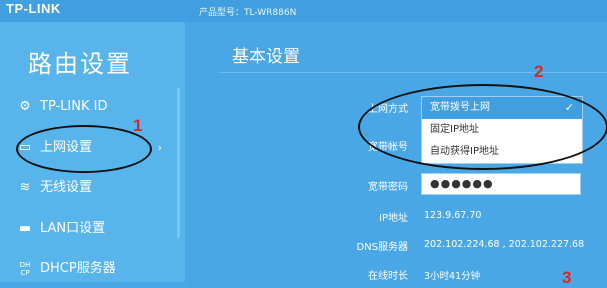 The height and width of the screenshot is (288, 607). Describe the element at coordinates (66, 187) in the screenshot. I see `sidebar-item-label: 无线设置` at that location.